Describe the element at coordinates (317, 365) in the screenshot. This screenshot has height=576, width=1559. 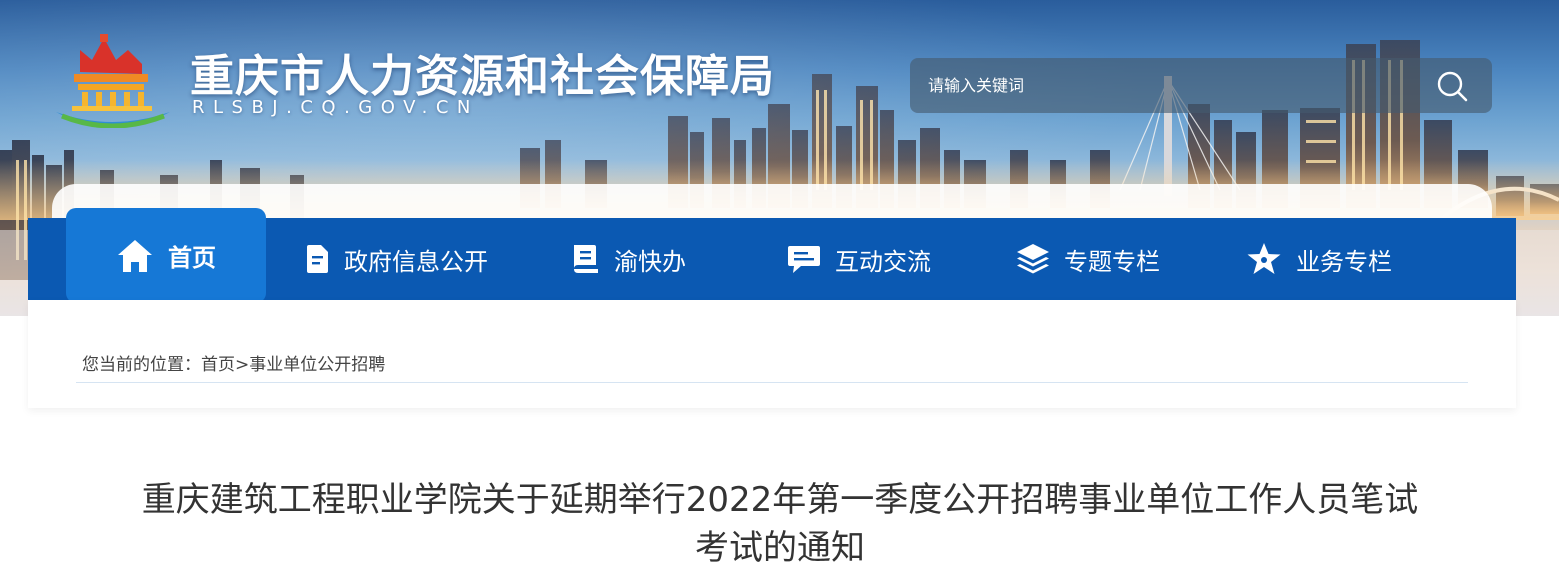
I see `breadcrumb-current-link: 事业单位公开招聘` at that location.